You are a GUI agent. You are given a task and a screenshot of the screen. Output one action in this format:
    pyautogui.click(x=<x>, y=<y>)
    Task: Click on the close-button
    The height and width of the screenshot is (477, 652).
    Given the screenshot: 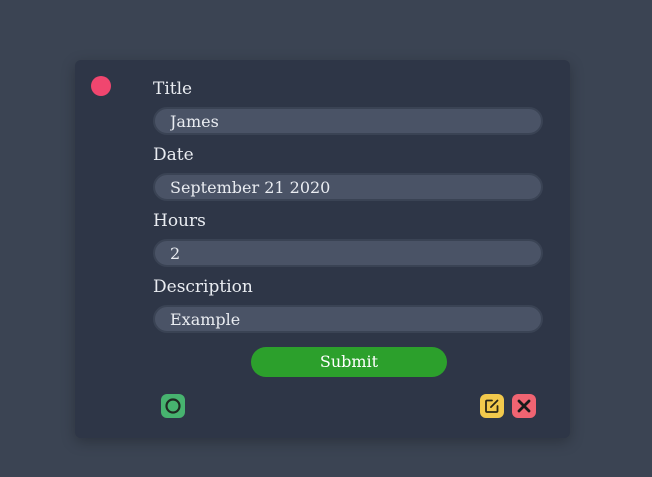 What is the action you would take?
    pyautogui.click(x=524, y=406)
    